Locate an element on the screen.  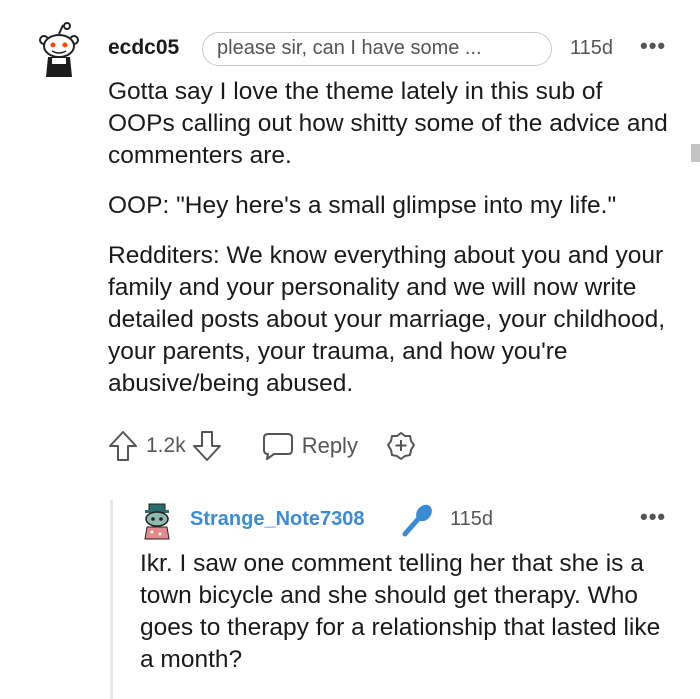
snoo-avatar-small-icon is located at coordinates (157, 521).